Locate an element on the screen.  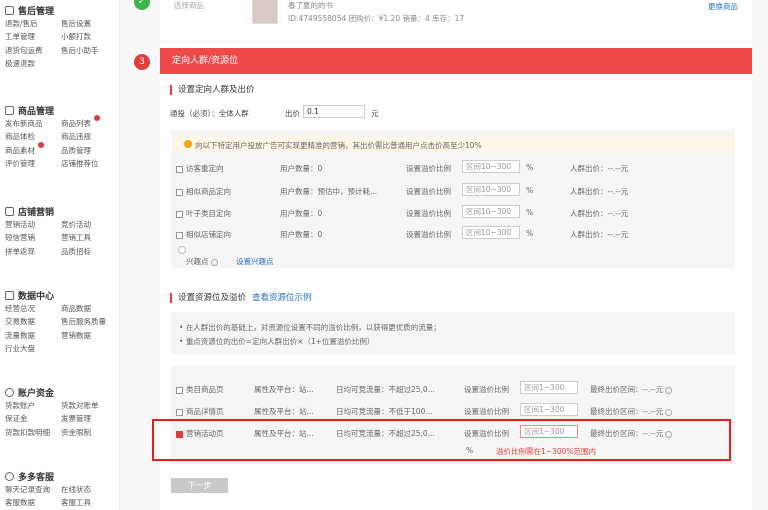
funds-icon is located at coordinates (9, 392).